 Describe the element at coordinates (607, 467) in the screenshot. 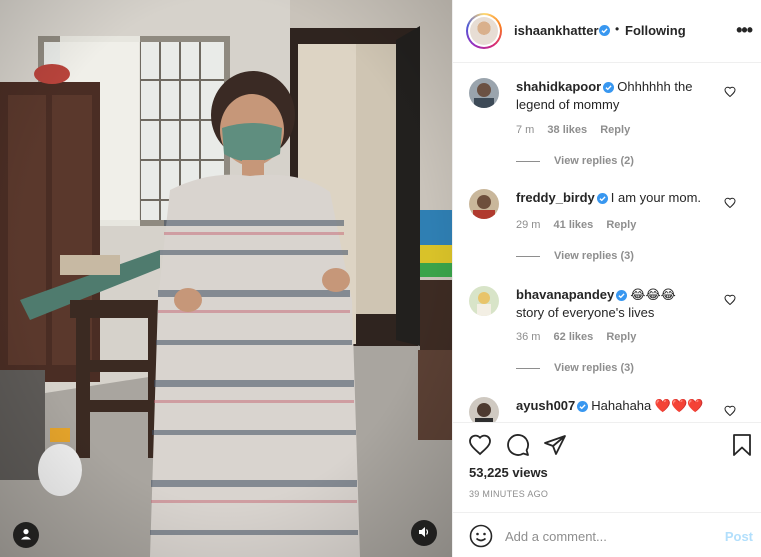

I see `post-actions: 53,225 views 39 MINUTES AGO` at that location.